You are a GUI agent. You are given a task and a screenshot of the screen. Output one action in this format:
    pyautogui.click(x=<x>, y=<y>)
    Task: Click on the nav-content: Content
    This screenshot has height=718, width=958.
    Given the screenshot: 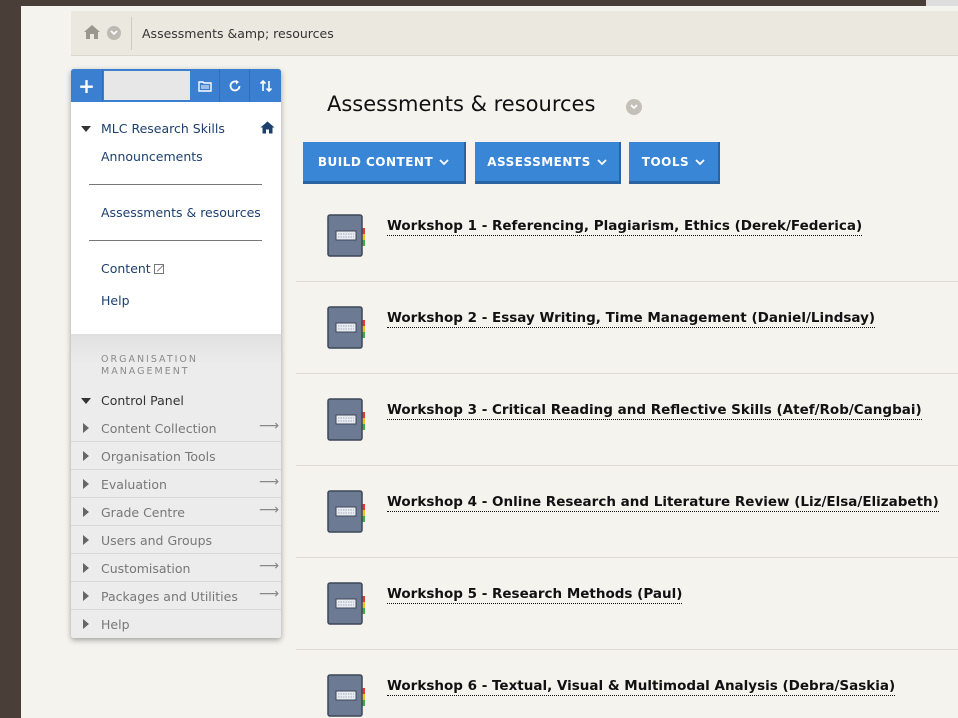 What is the action you would take?
    pyautogui.click(x=132, y=268)
    